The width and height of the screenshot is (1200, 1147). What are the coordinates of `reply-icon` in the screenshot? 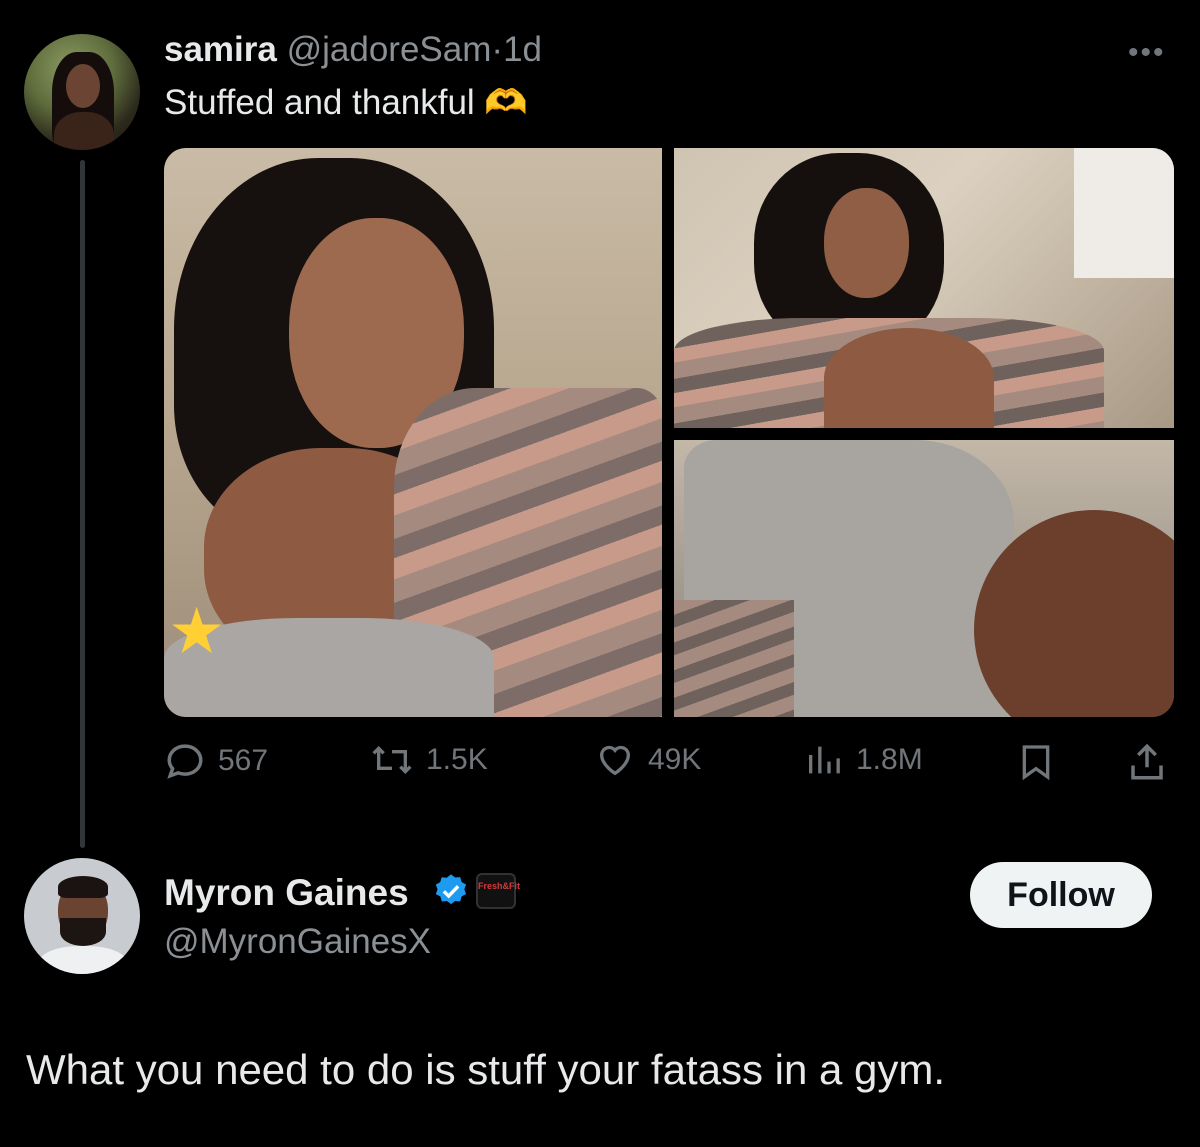 It's located at (185, 761).